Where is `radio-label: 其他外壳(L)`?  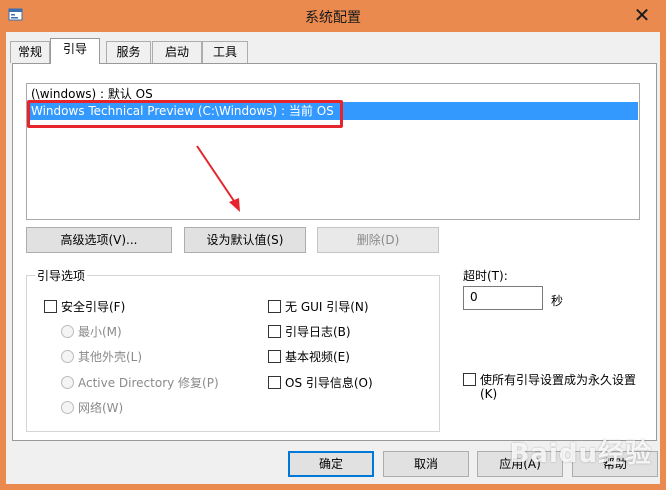 radio-label: 其他外壳(L) is located at coordinates (110, 357).